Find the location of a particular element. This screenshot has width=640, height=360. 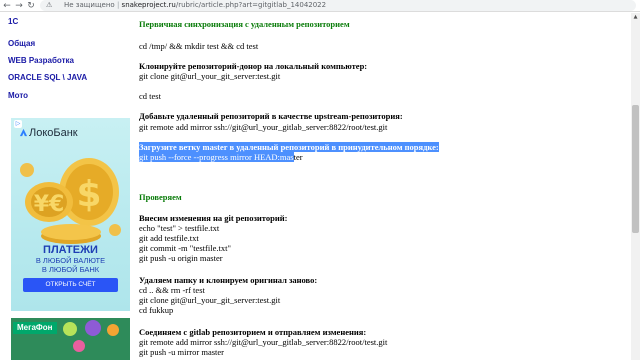

reload-icon: ↻ is located at coordinates (31, 6).